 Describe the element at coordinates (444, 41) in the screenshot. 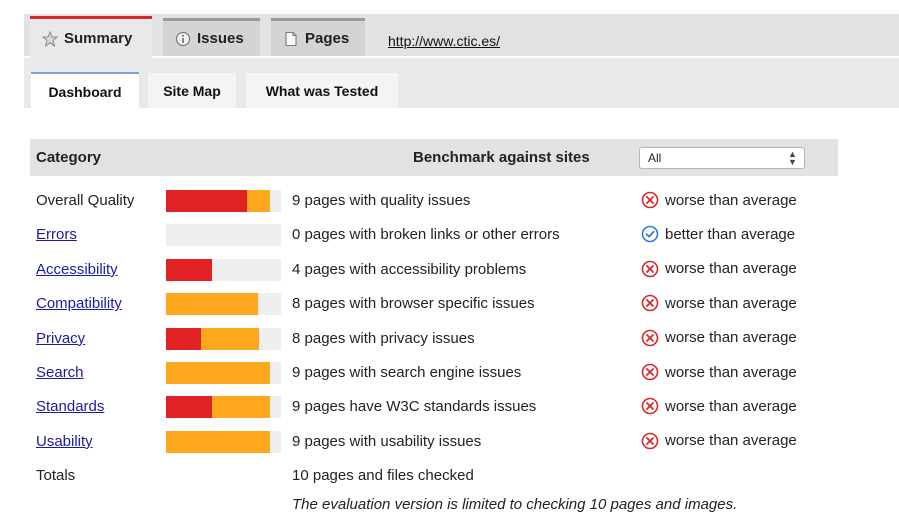

I see `site-url-link: http://www.ctic.es/` at that location.